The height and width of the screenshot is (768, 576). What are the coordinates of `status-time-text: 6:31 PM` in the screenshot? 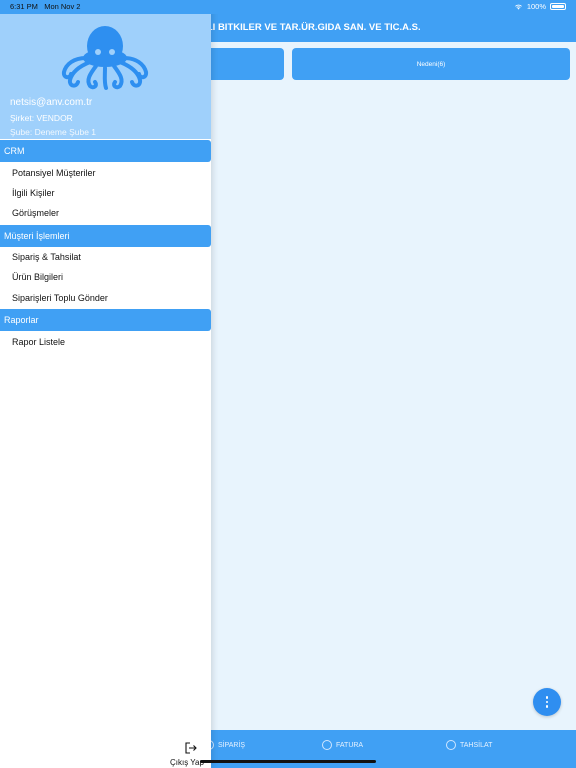 It's located at (24, 6).